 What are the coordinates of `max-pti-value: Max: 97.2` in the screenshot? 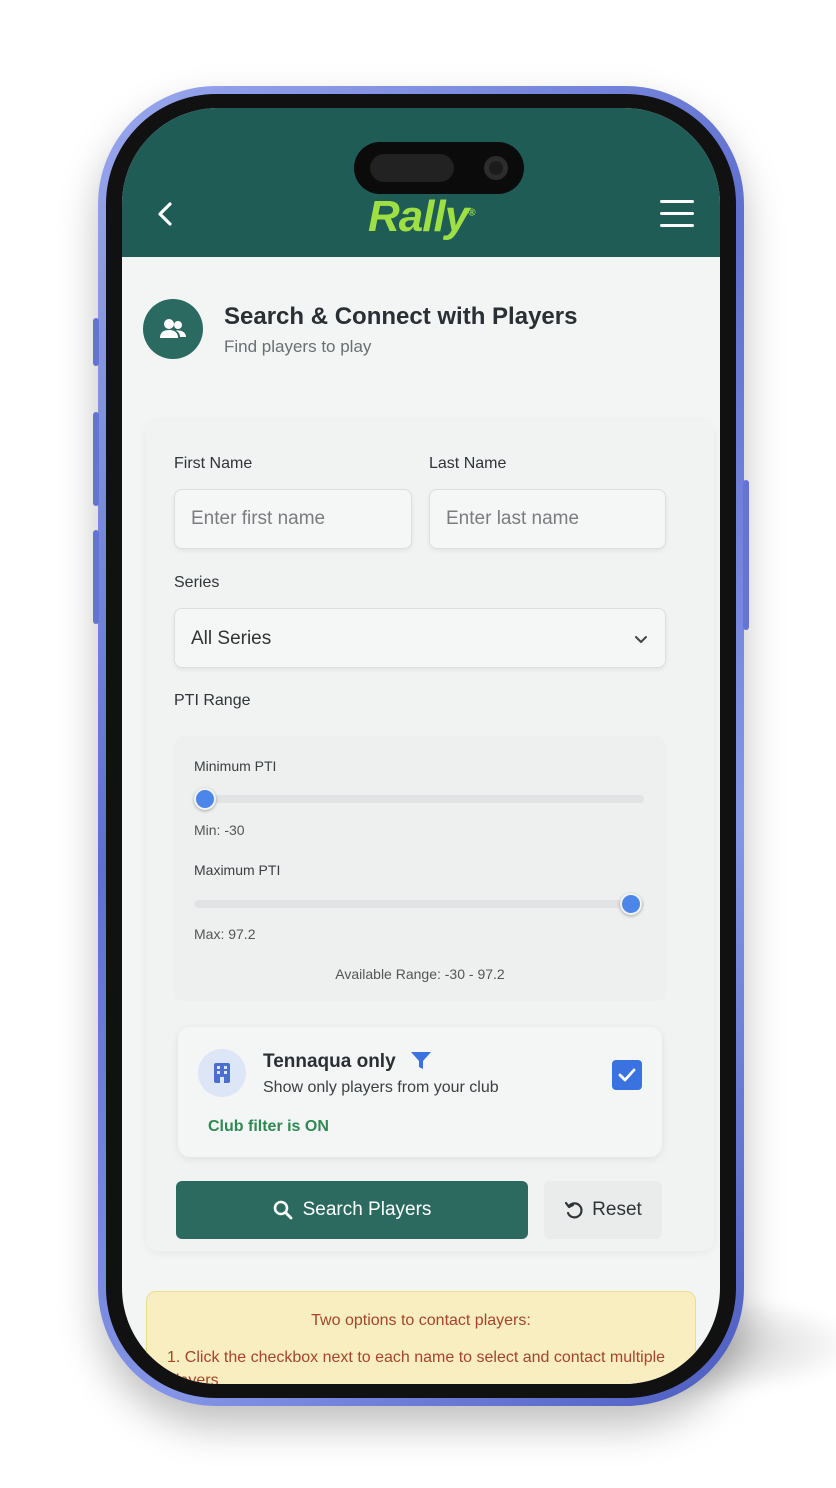 It's located at (225, 934).